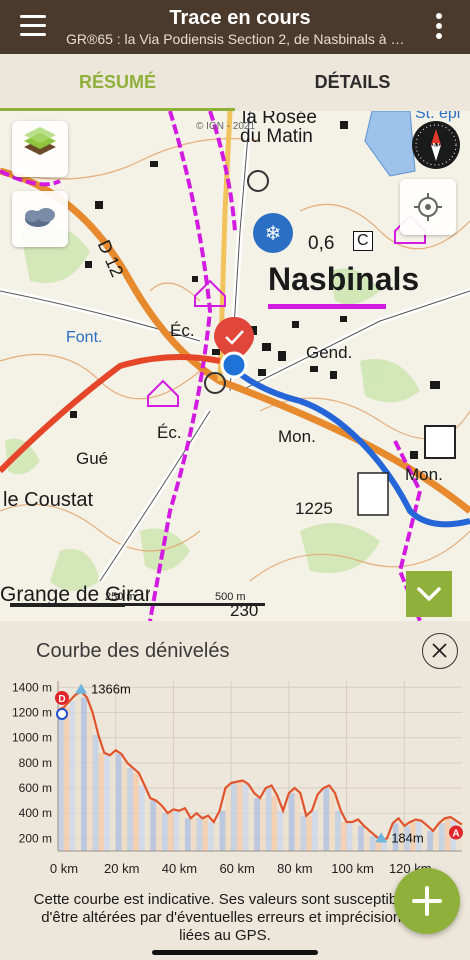 Image resolution: width=470 pixels, height=960 pixels. I want to click on tab-details: DÉTAILS, so click(352, 82).